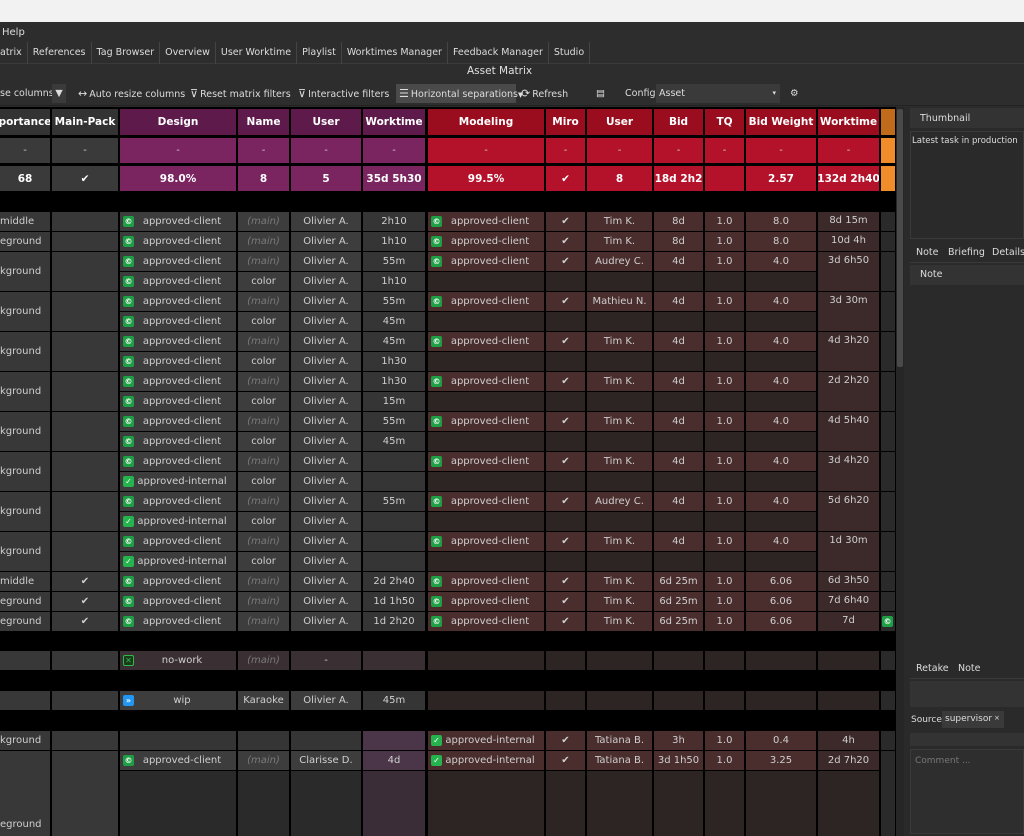 The image size is (1024, 836). Describe the element at coordinates (600, 93) in the screenshot. I see `export-icon: ▤` at that location.